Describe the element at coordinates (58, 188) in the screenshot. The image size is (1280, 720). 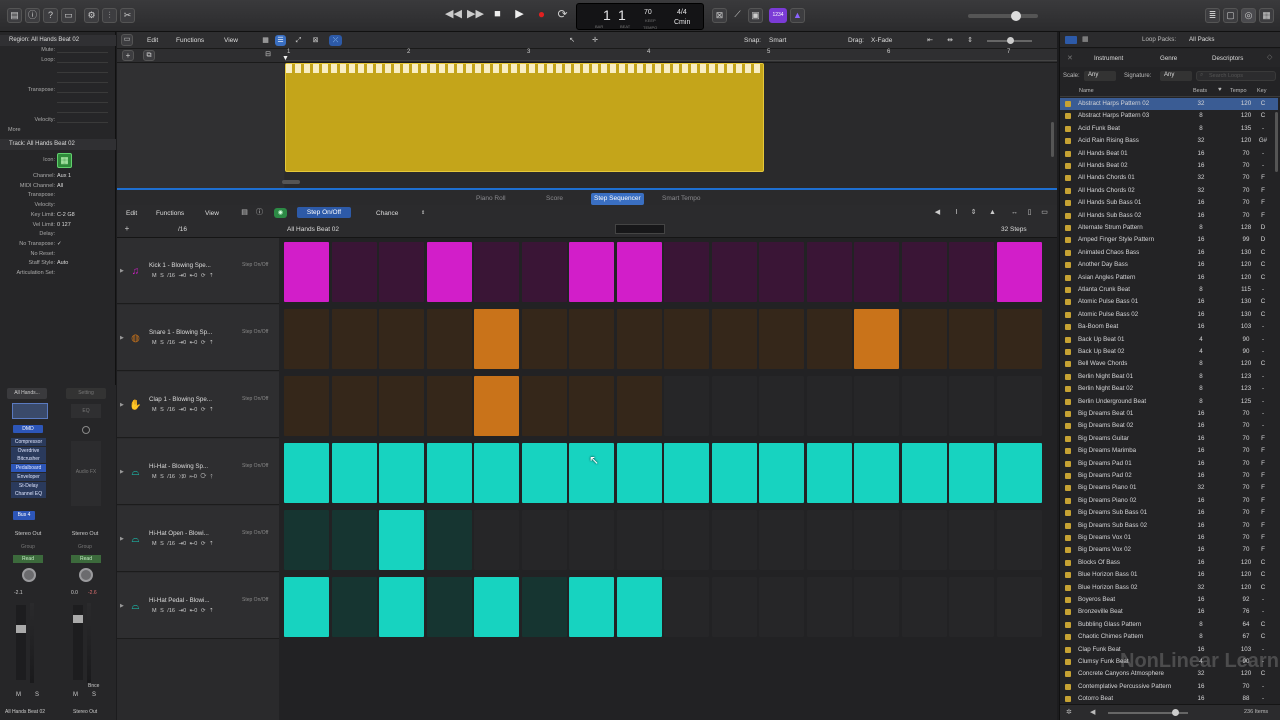
I see `track-param-row: MIDI Channel: All` at that location.